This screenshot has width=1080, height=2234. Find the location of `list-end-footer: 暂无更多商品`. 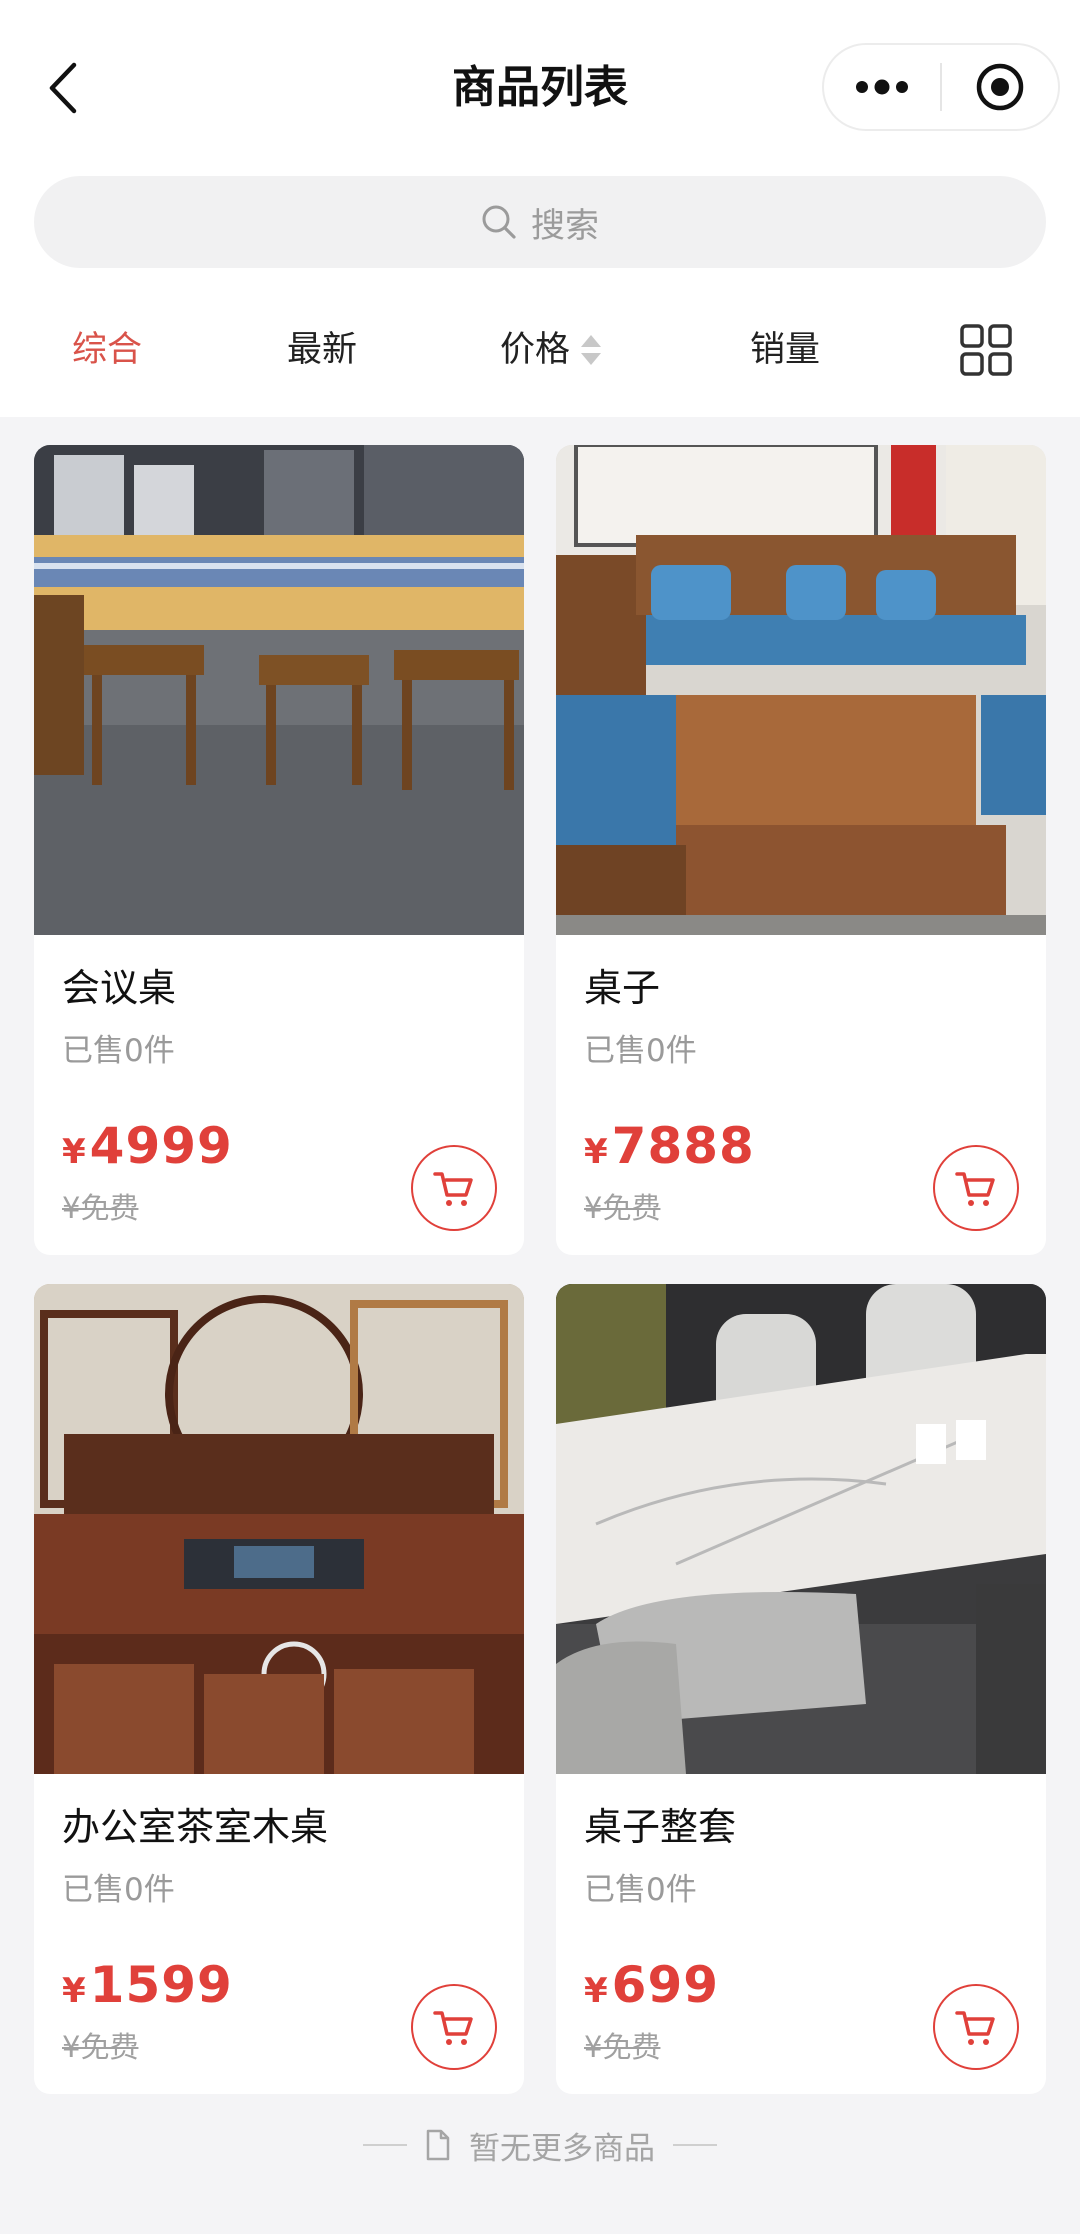

list-end-footer: 暂无更多商品 is located at coordinates (540, 2145).